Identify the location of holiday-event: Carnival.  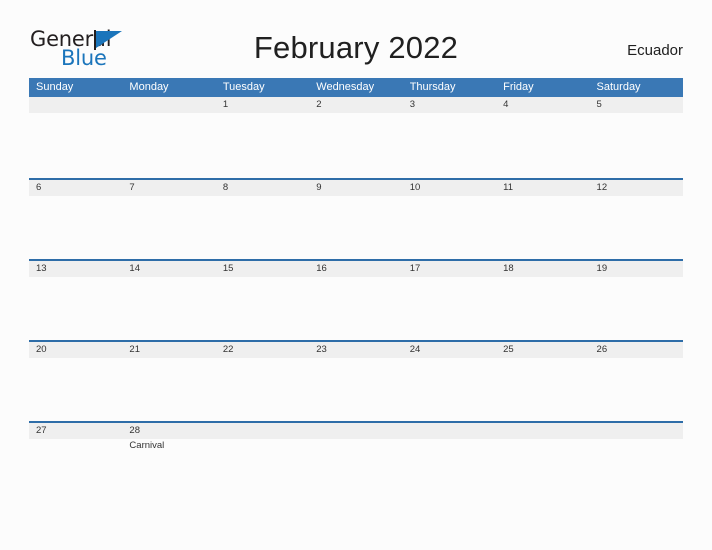
(147, 445).